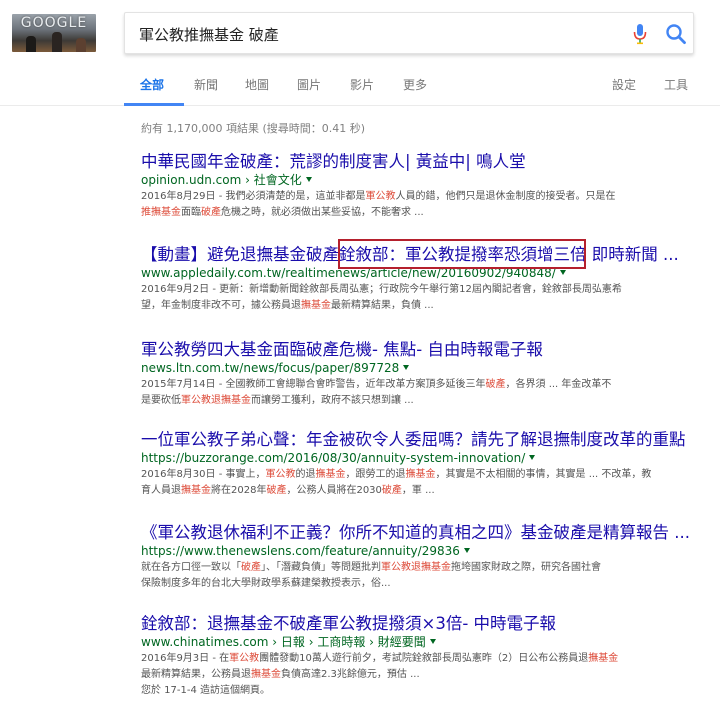 This screenshot has width=720, height=708. Describe the element at coordinates (421, 162) in the screenshot. I see `result-title-link: 中華民國年金破產：荒謬的制度害人| 黃益中| 鳴人堂` at that location.